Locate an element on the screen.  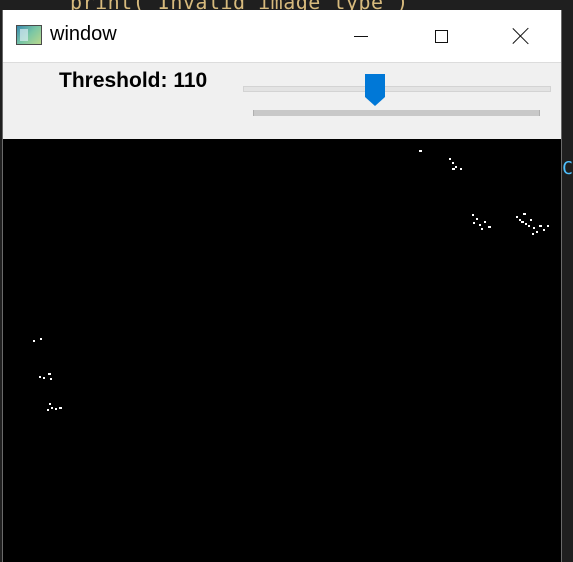
slider-tick-rail is located at coordinates (396, 113).